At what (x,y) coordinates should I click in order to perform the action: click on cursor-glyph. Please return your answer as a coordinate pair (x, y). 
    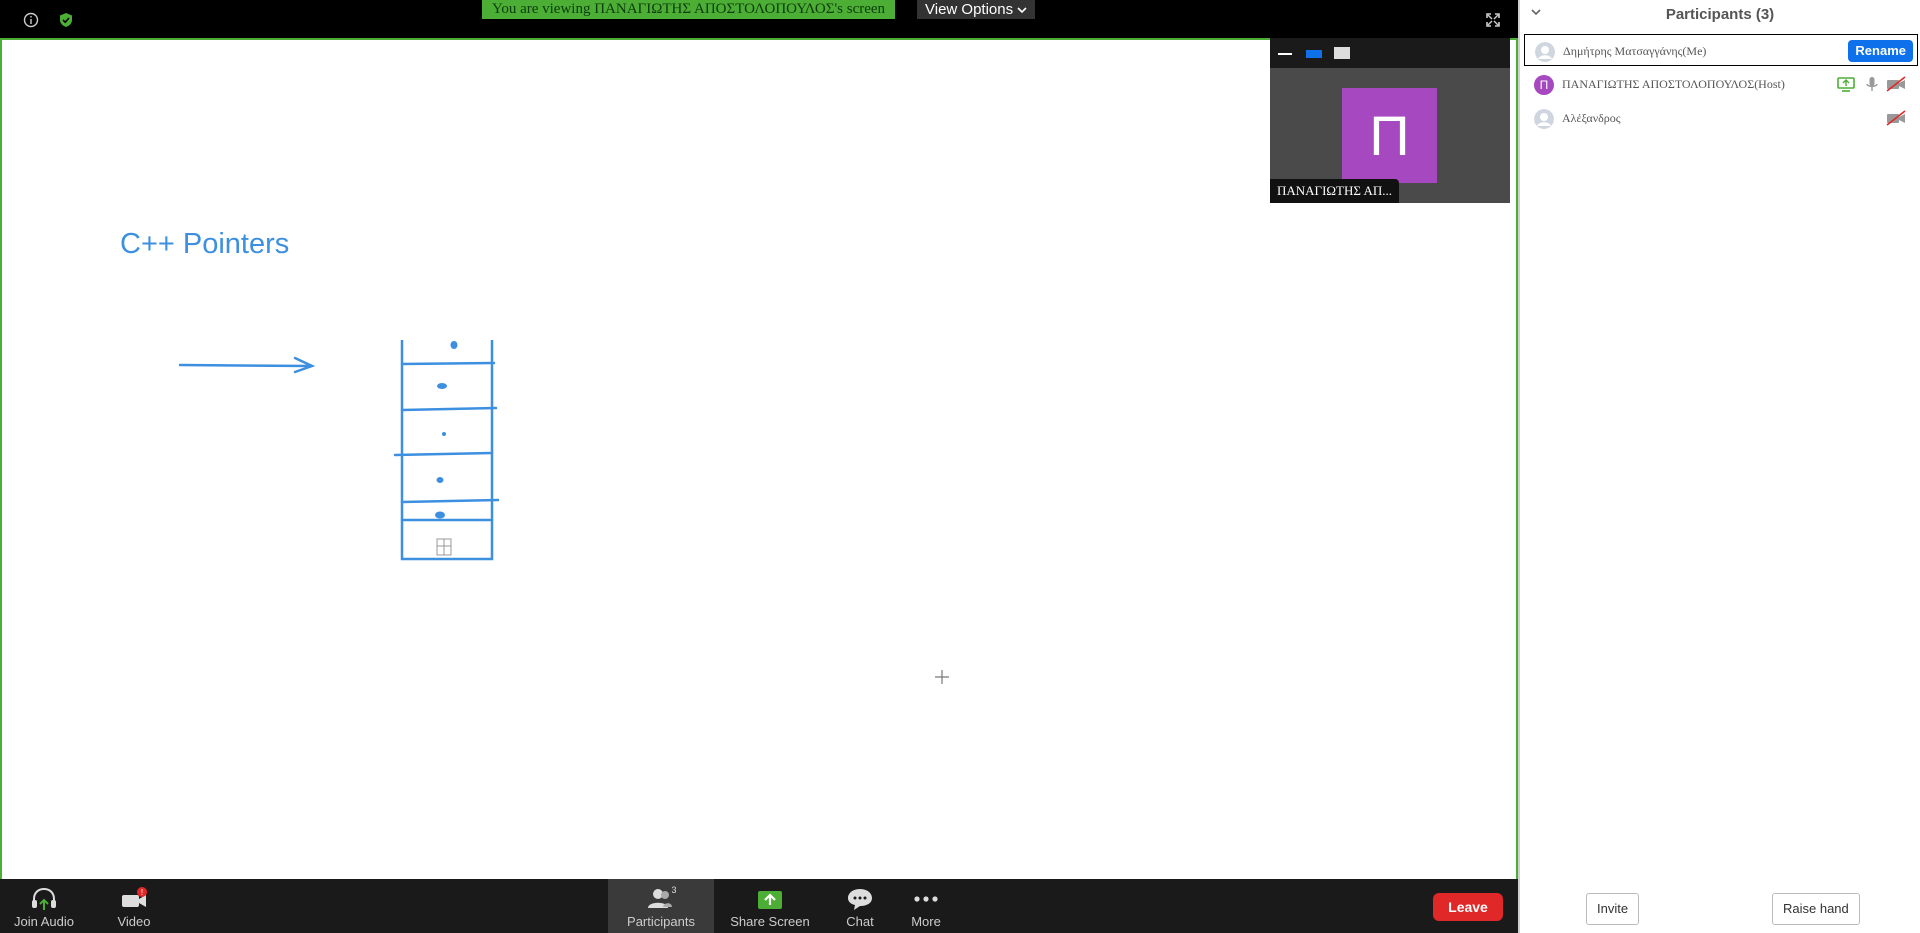
    Looking at the image, I should click on (444, 547).